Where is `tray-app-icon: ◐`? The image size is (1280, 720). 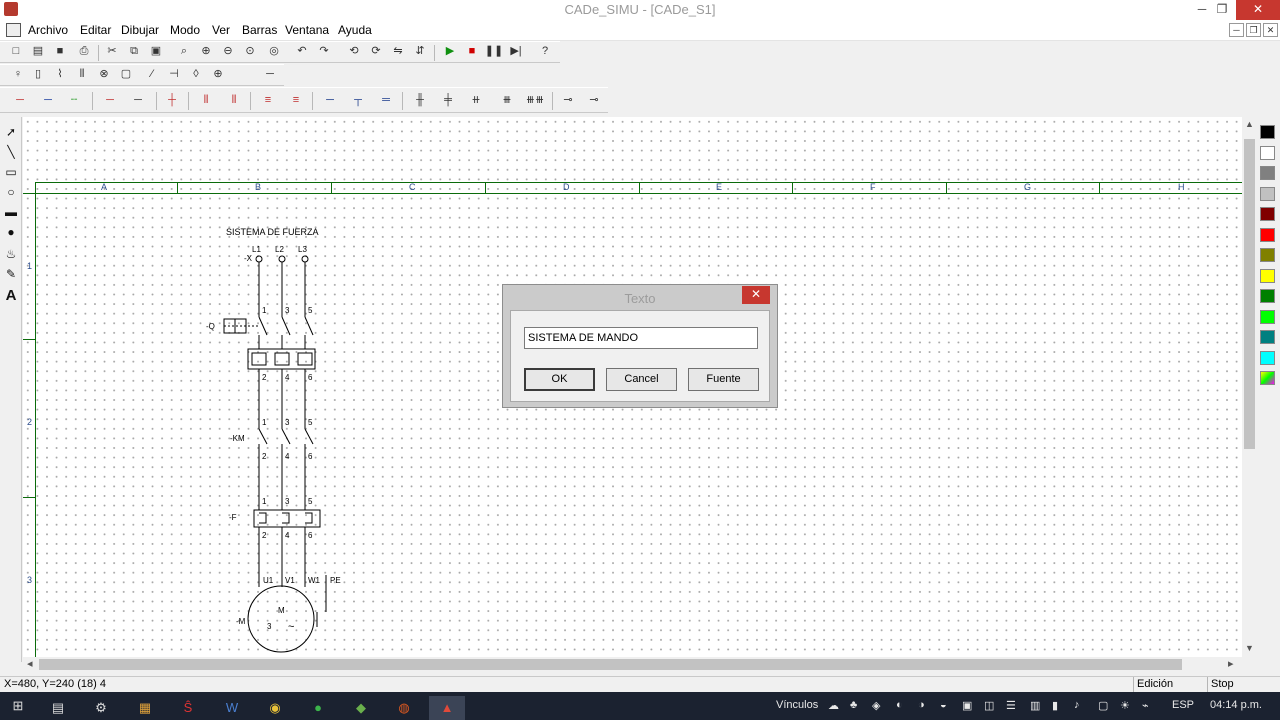 tray-app-icon: ◐ is located at coordinates (899, 705).